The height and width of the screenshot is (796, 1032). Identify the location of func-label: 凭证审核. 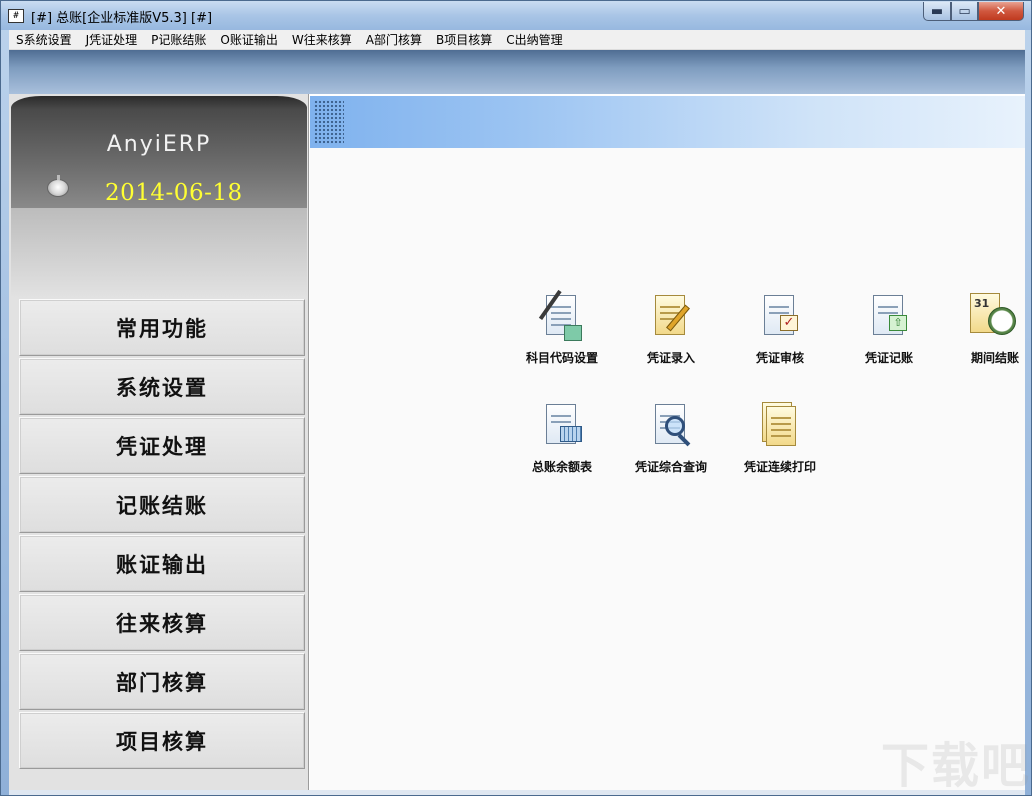
(779, 358).